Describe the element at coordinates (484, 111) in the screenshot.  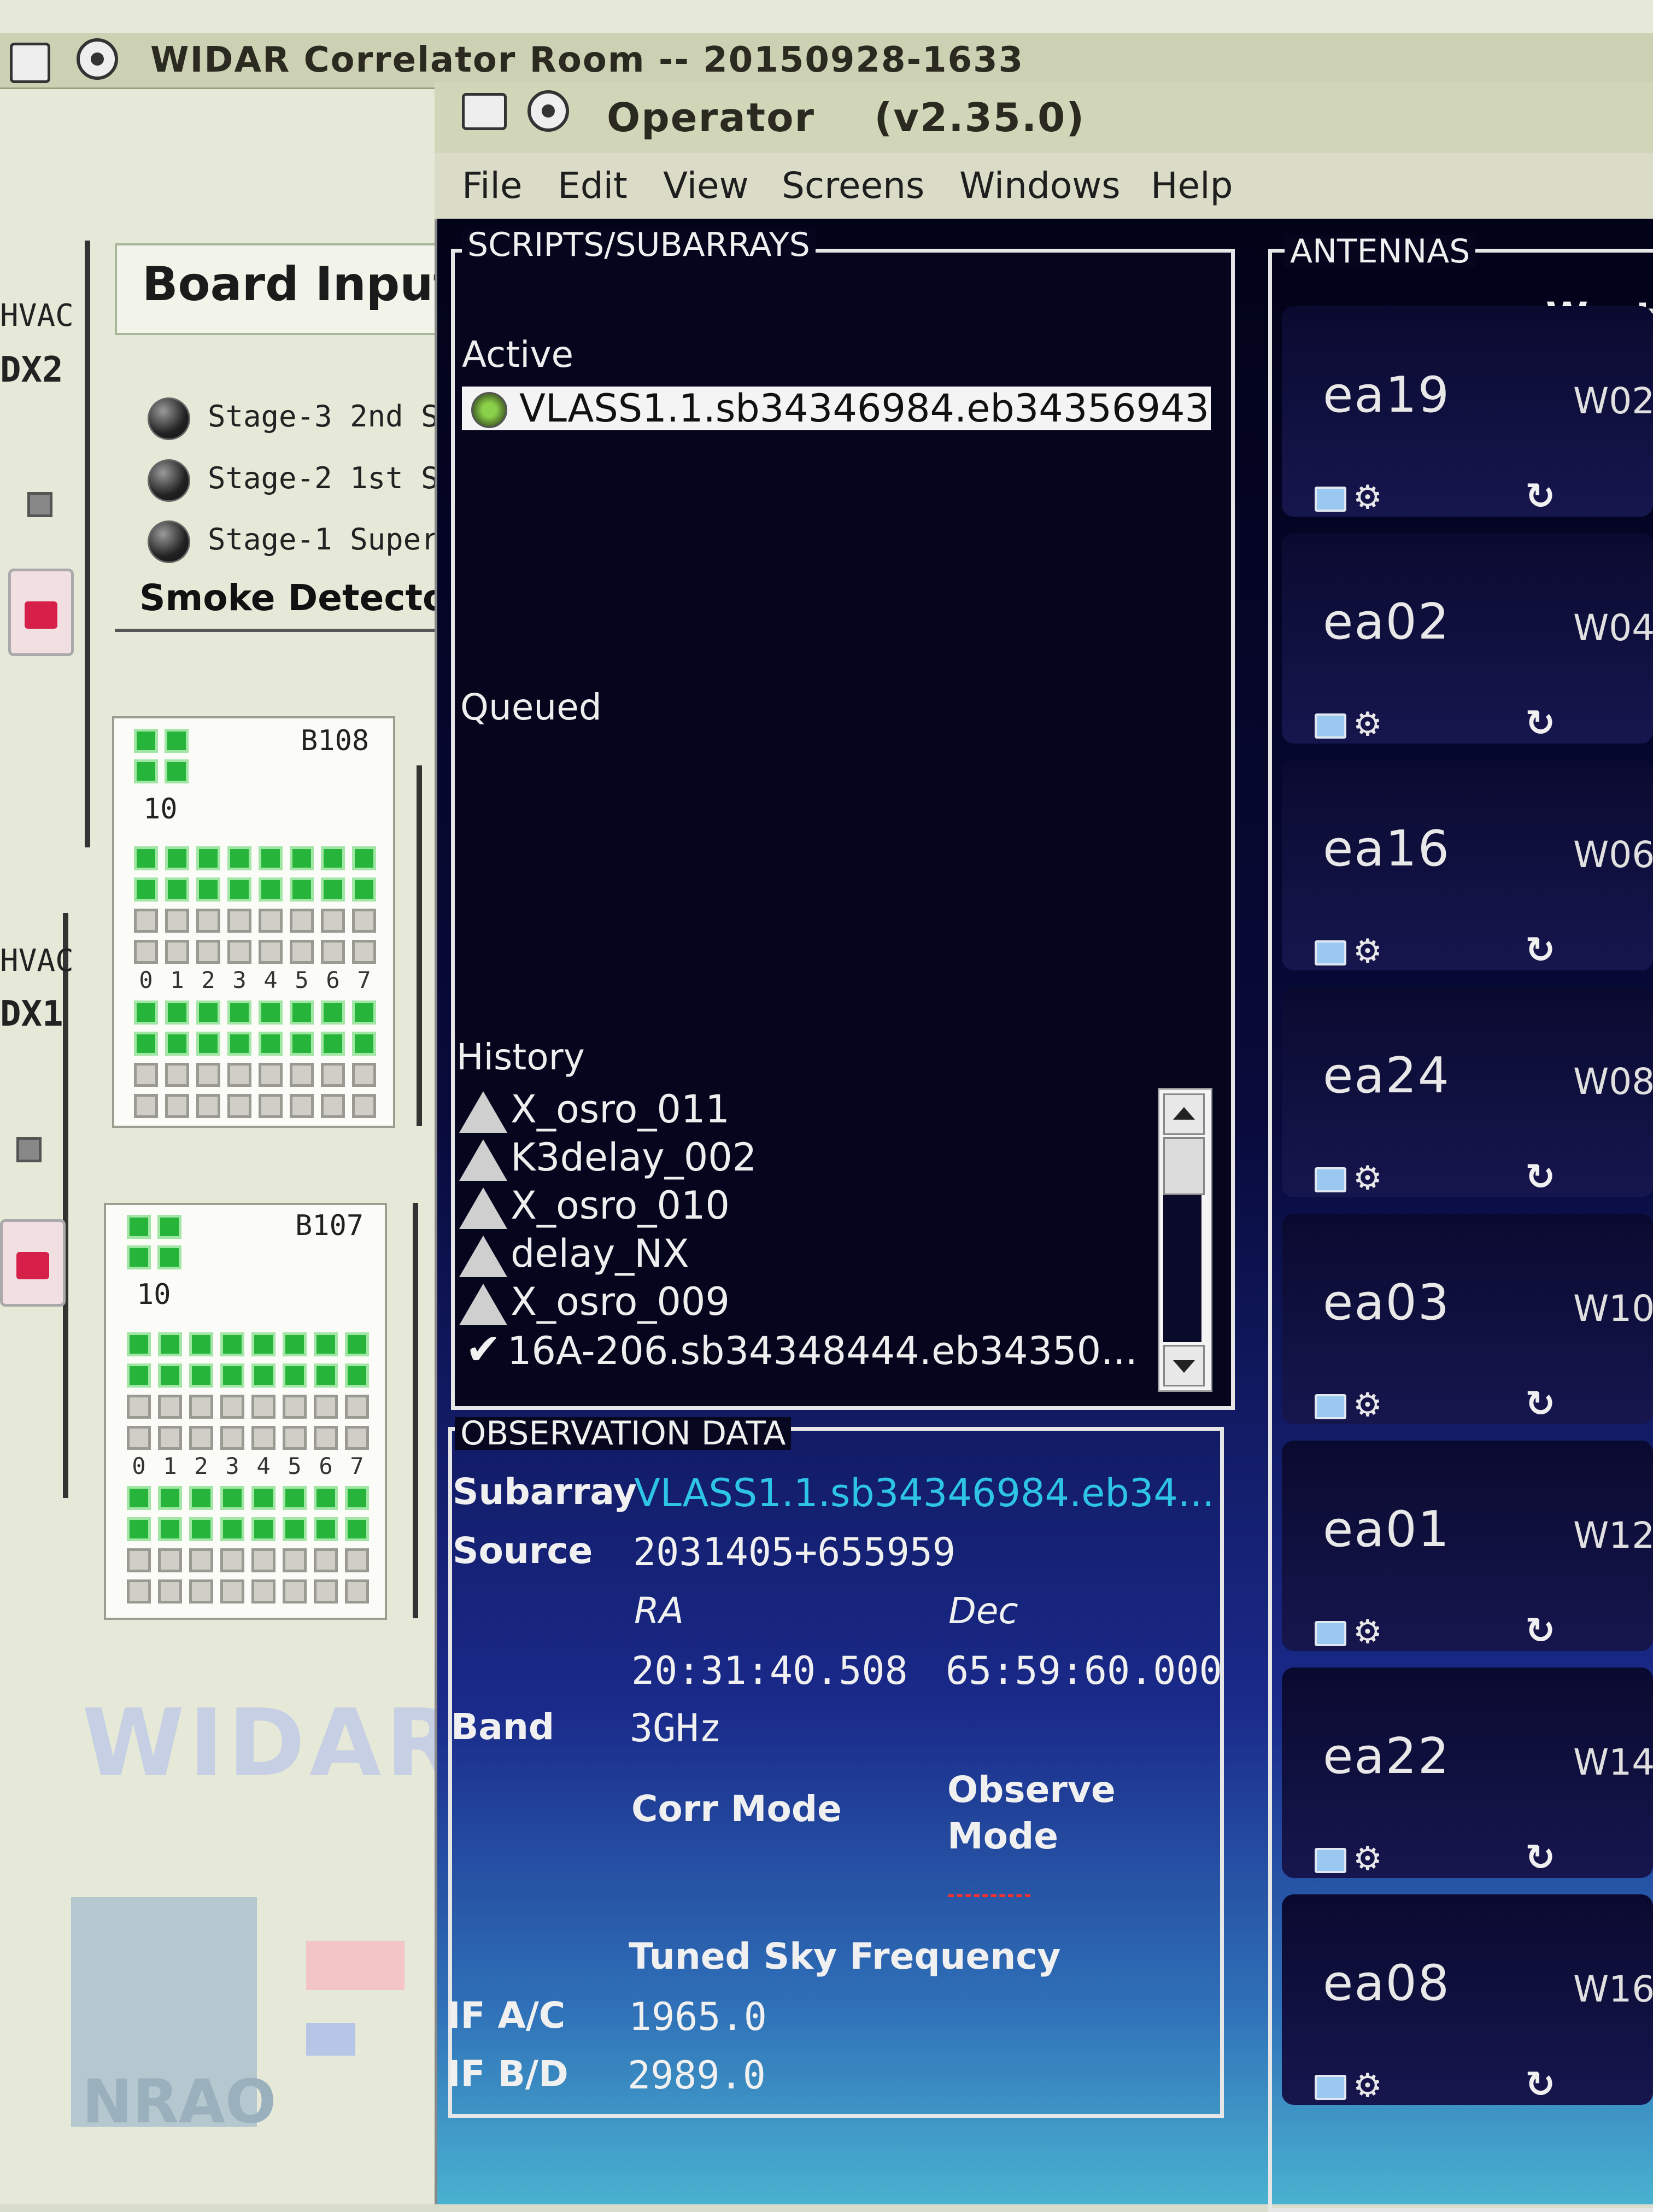
I see `operator-menu-icon` at that location.